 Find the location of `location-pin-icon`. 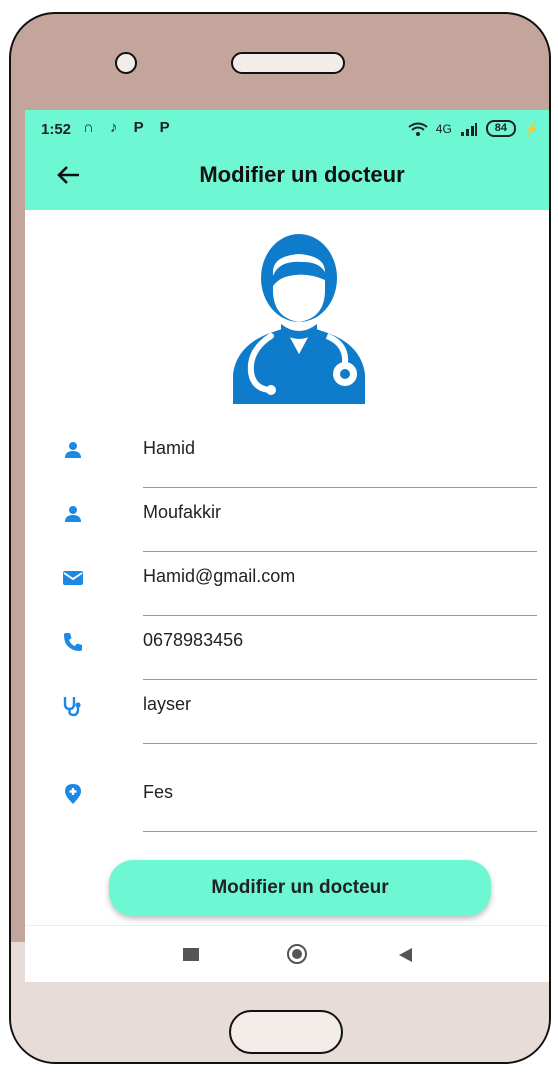

location-pin-icon is located at coordinates (73, 794).